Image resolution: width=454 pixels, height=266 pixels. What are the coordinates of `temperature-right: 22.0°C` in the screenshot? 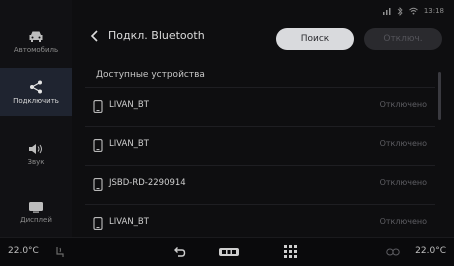 It's located at (430, 251).